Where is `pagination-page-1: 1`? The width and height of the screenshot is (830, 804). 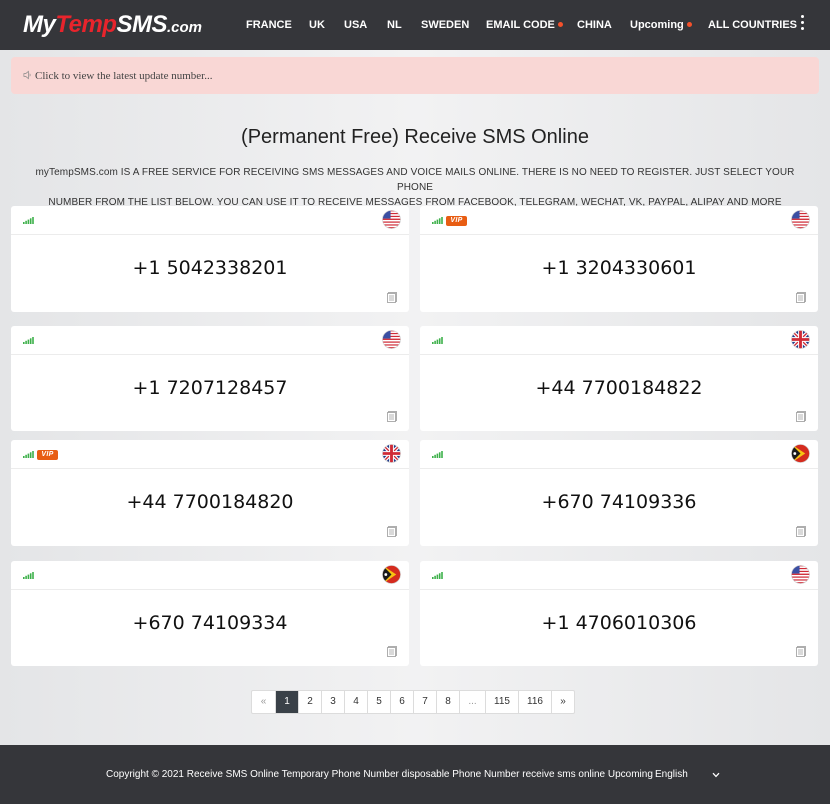 pagination-page-1: 1 is located at coordinates (286, 702).